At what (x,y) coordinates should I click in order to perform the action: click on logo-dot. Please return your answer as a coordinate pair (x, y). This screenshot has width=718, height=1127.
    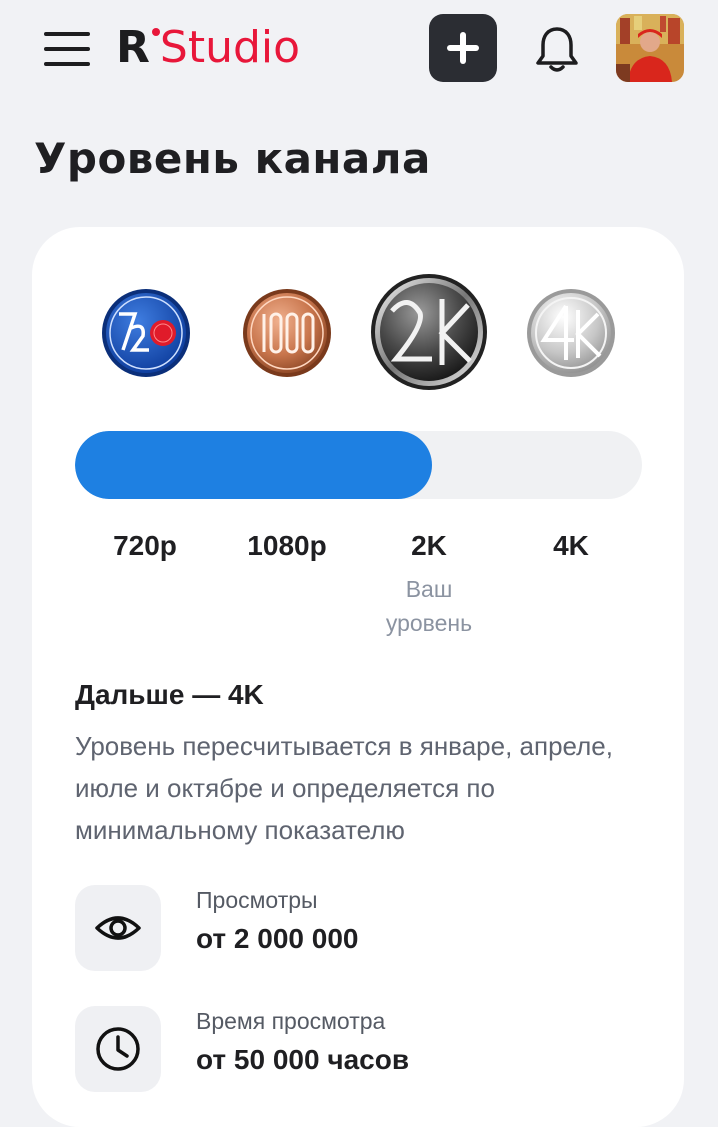
    Looking at the image, I should click on (155, 32).